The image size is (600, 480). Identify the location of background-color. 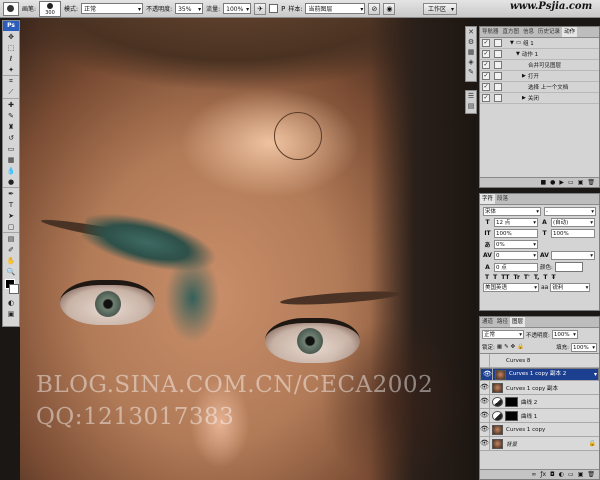
(14, 289).